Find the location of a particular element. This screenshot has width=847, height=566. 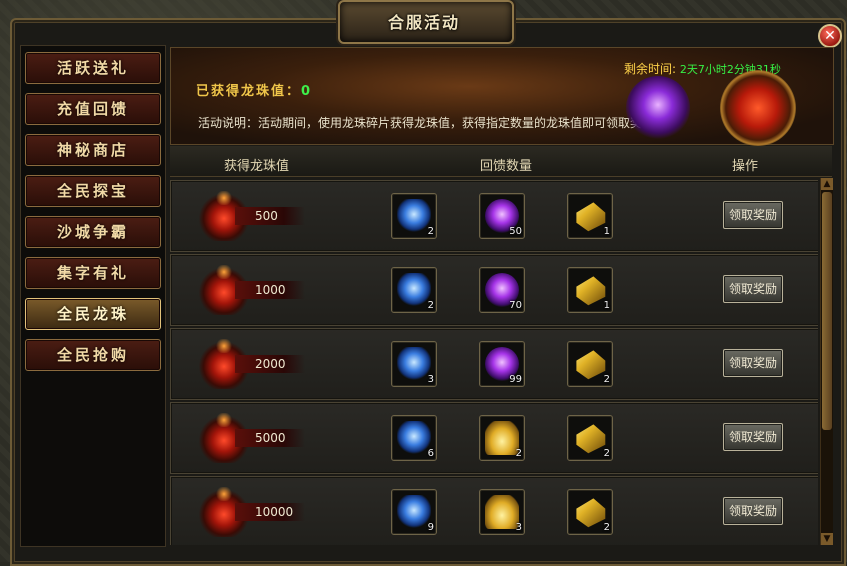

header-dragon-value: 获得龙珠值 is located at coordinates (257, 166).